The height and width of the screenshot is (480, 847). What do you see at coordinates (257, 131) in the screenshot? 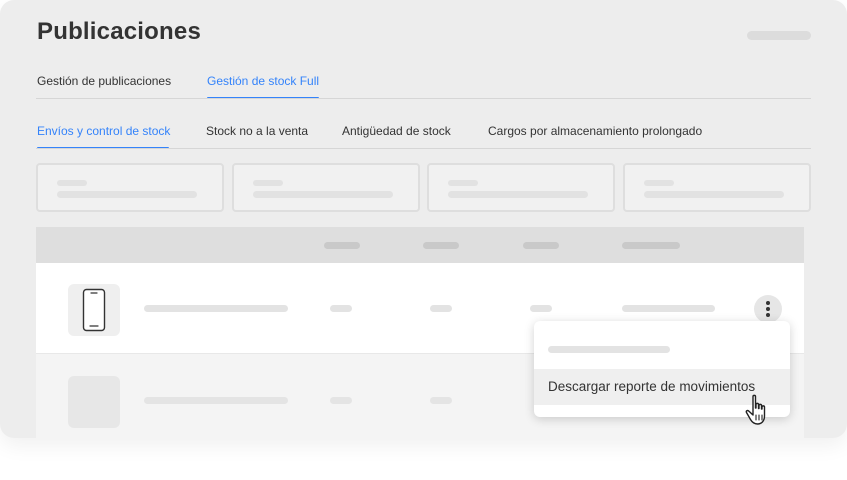
I see `subtab-stock-no-venta: Stock no a la venta` at bounding box center [257, 131].